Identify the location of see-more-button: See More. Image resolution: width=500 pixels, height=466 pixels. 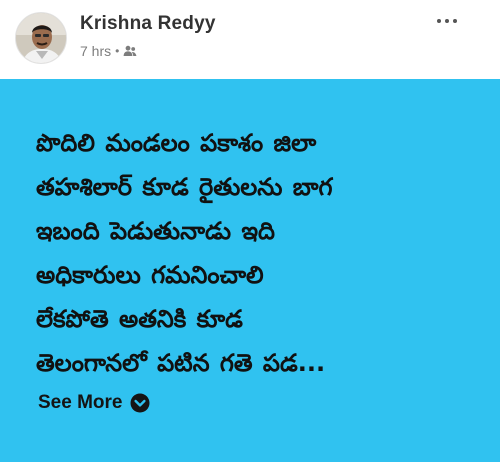
(94, 403).